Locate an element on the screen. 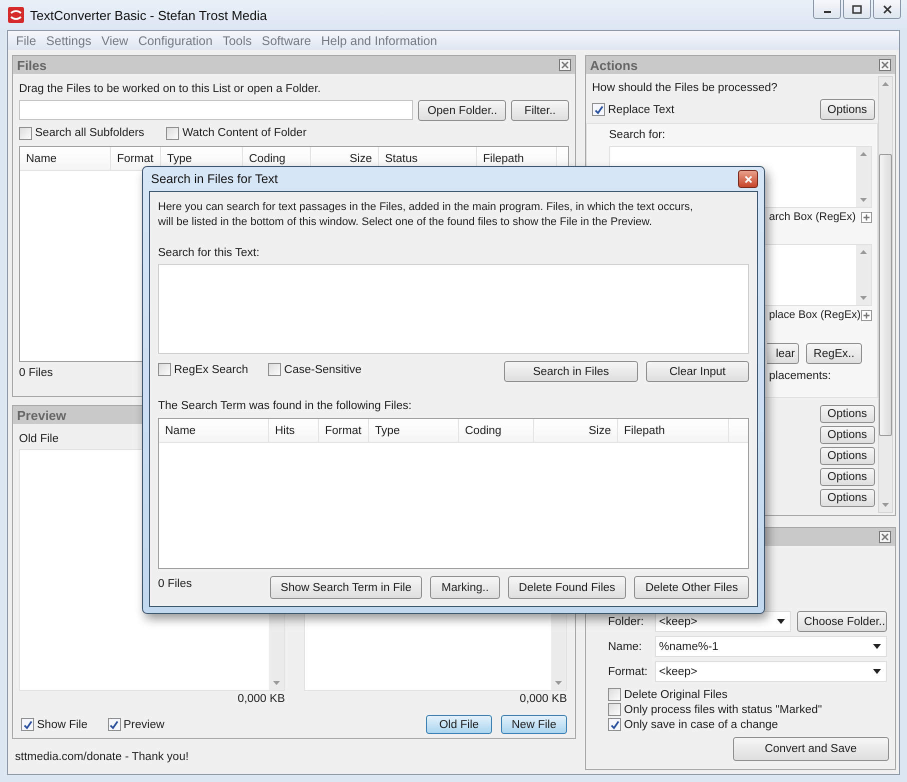  panel-title: Actions is located at coordinates (614, 65).